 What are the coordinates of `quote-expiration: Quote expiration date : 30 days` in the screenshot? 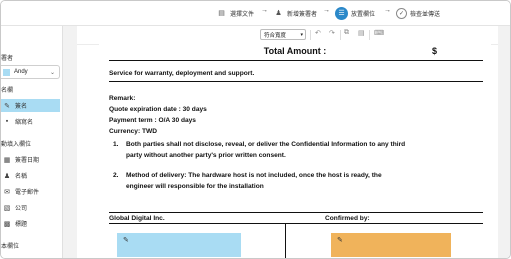 It's located at (158, 109).